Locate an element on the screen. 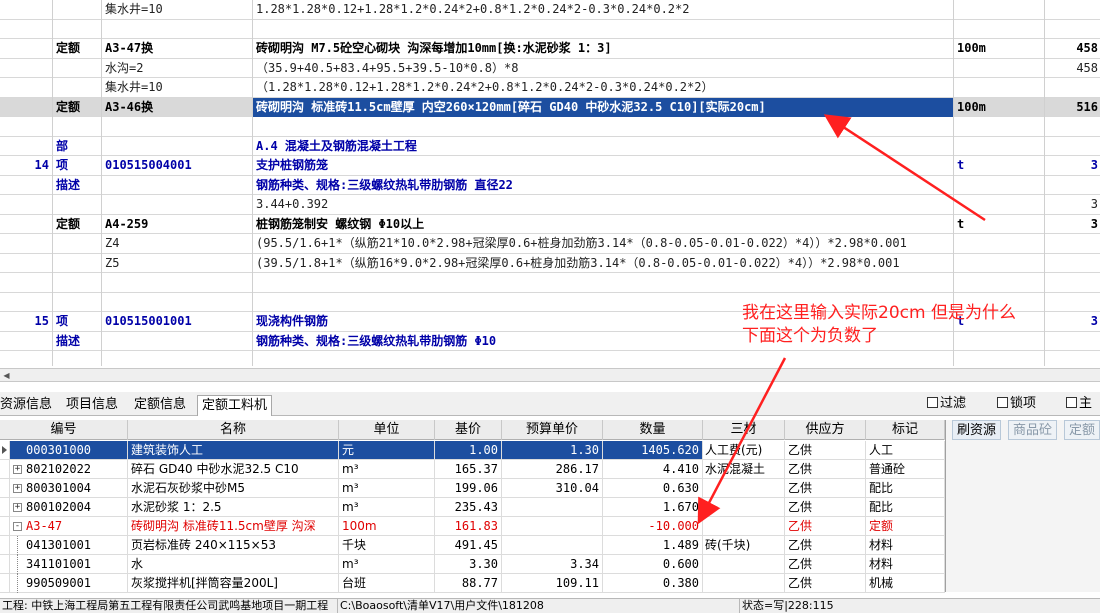 The width and height of the screenshot is (1100, 613). resource-mark: 定额 is located at coordinates (905, 526).